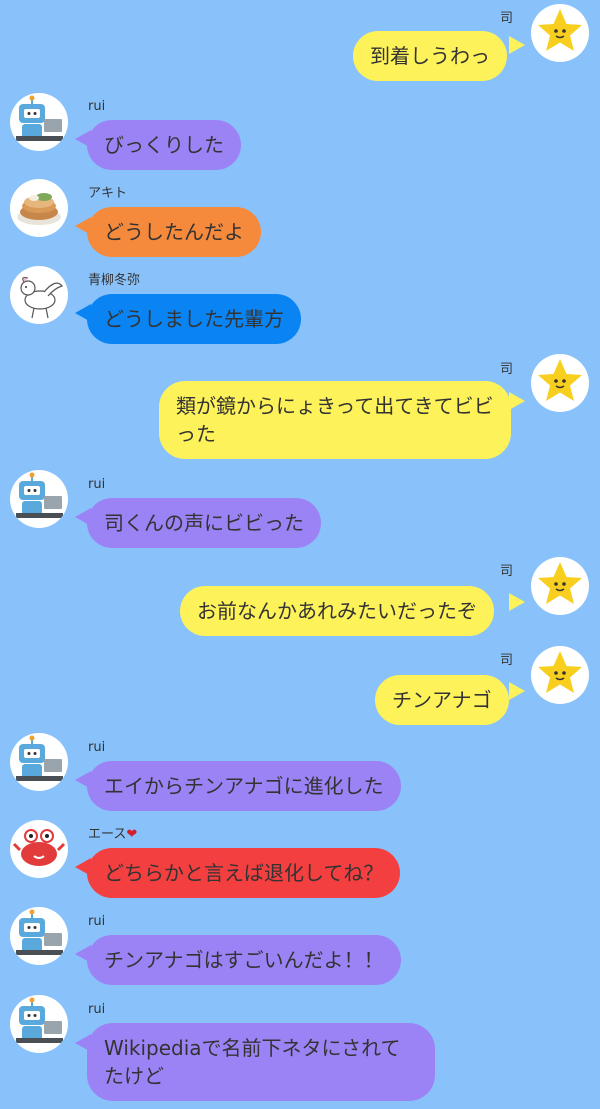 The height and width of the screenshot is (1109, 600). What do you see at coordinates (204, 523) in the screenshot?
I see `message-bubble: 司くんの声にビビった` at bounding box center [204, 523].